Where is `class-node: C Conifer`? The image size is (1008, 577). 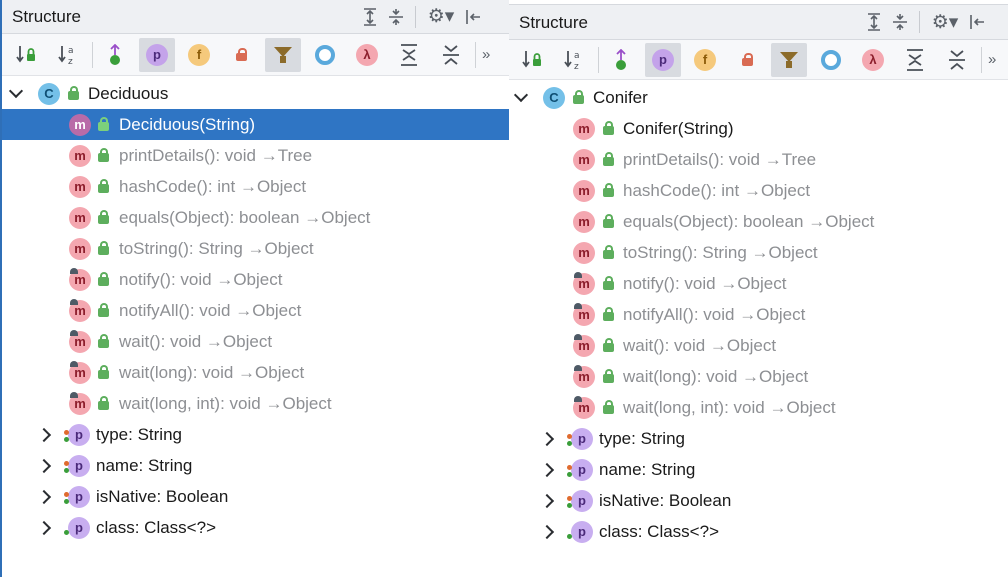
class-node: C Conifer is located at coordinates (758, 97).